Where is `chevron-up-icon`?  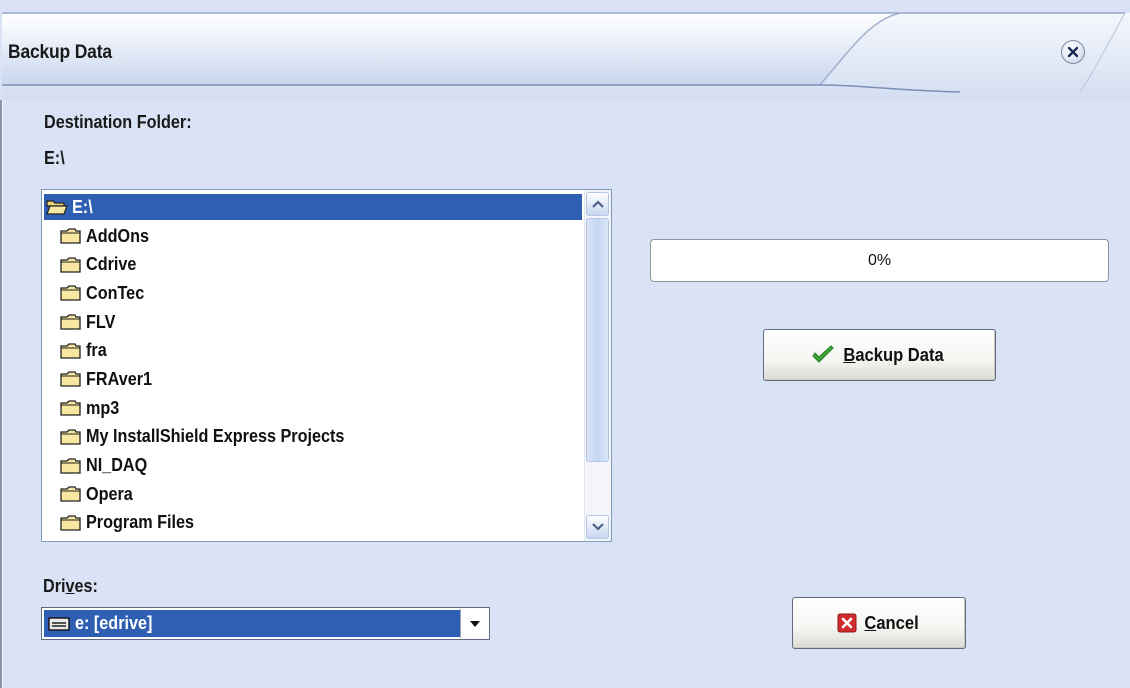
chevron-up-icon is located at coordinates (597, 204).